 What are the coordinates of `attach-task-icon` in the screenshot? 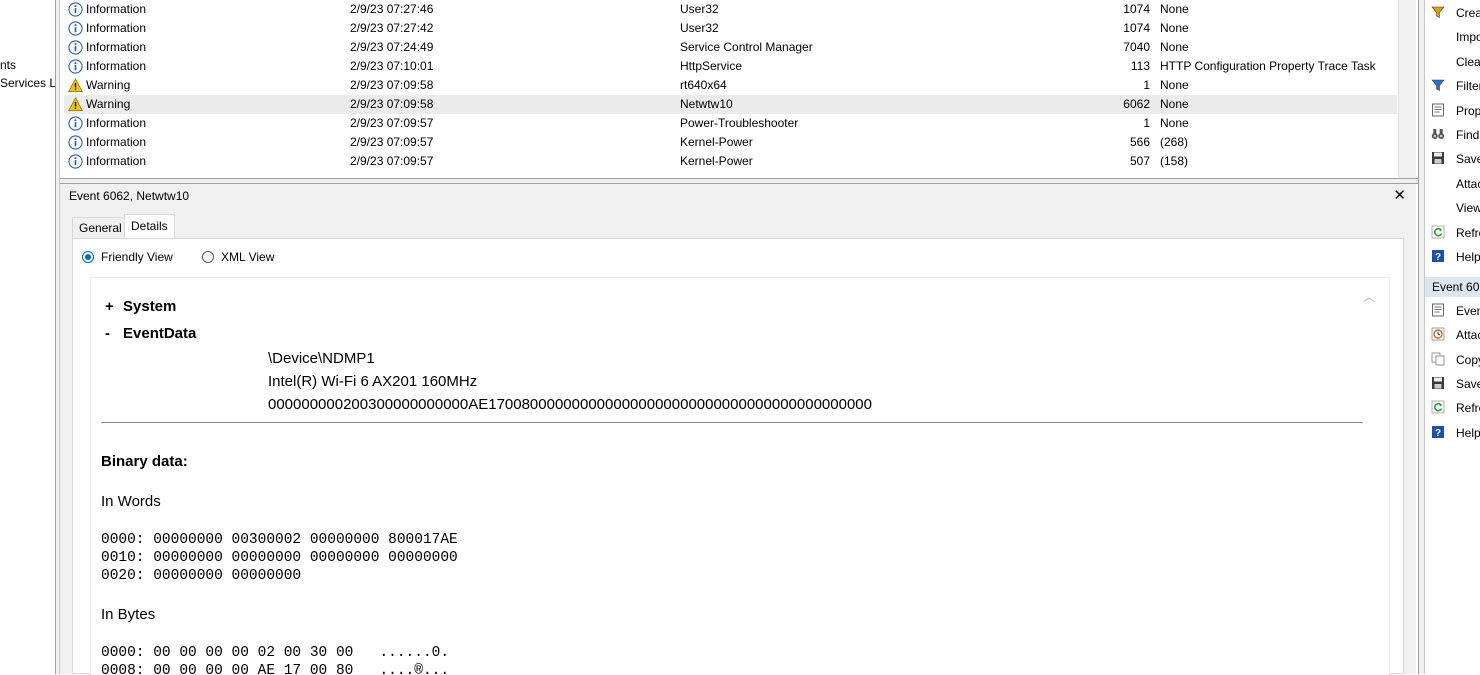 It's located at (1438, 334).